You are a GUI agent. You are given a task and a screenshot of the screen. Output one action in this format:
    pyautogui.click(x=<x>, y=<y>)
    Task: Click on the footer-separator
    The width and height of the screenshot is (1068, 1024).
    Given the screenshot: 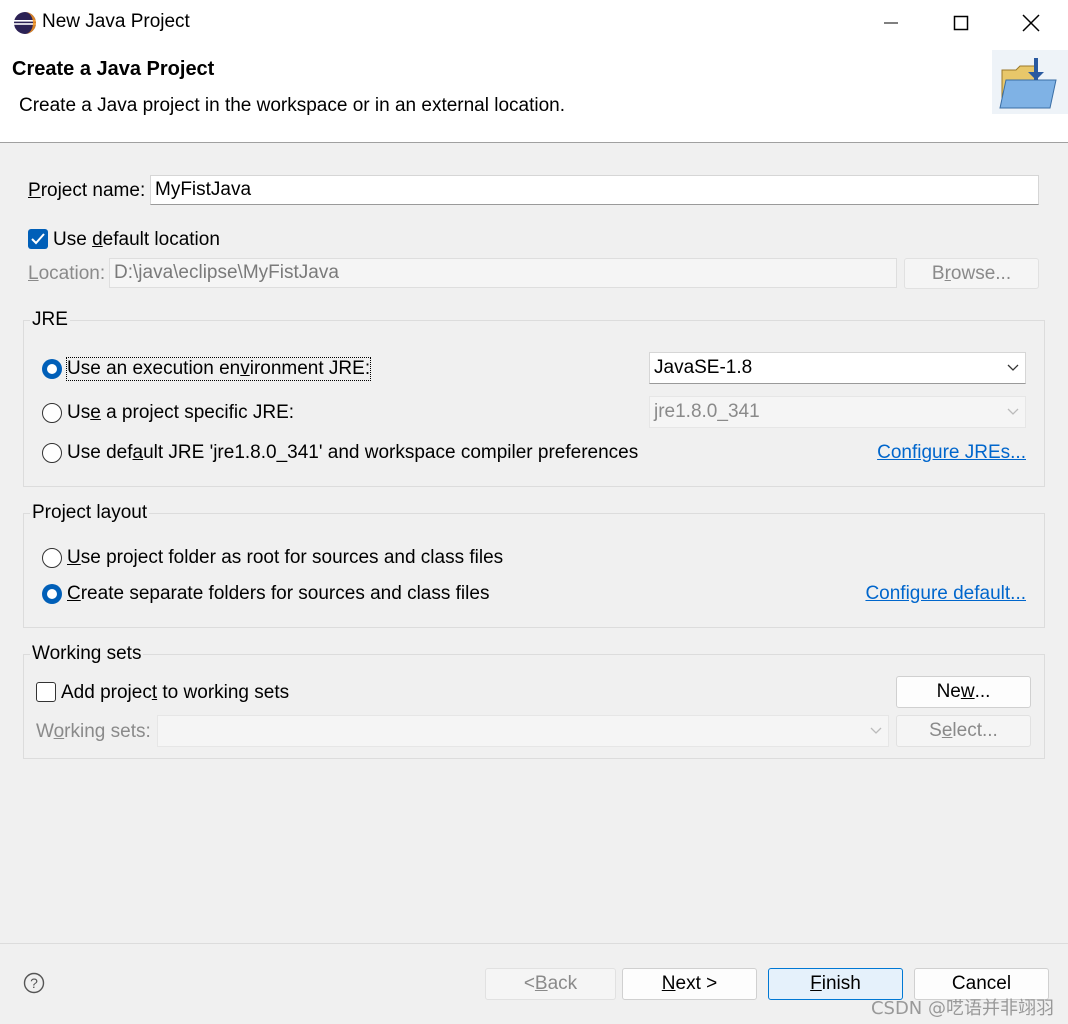 What is the action you would take?
    pyautogui.click(x=534, y=943)
    